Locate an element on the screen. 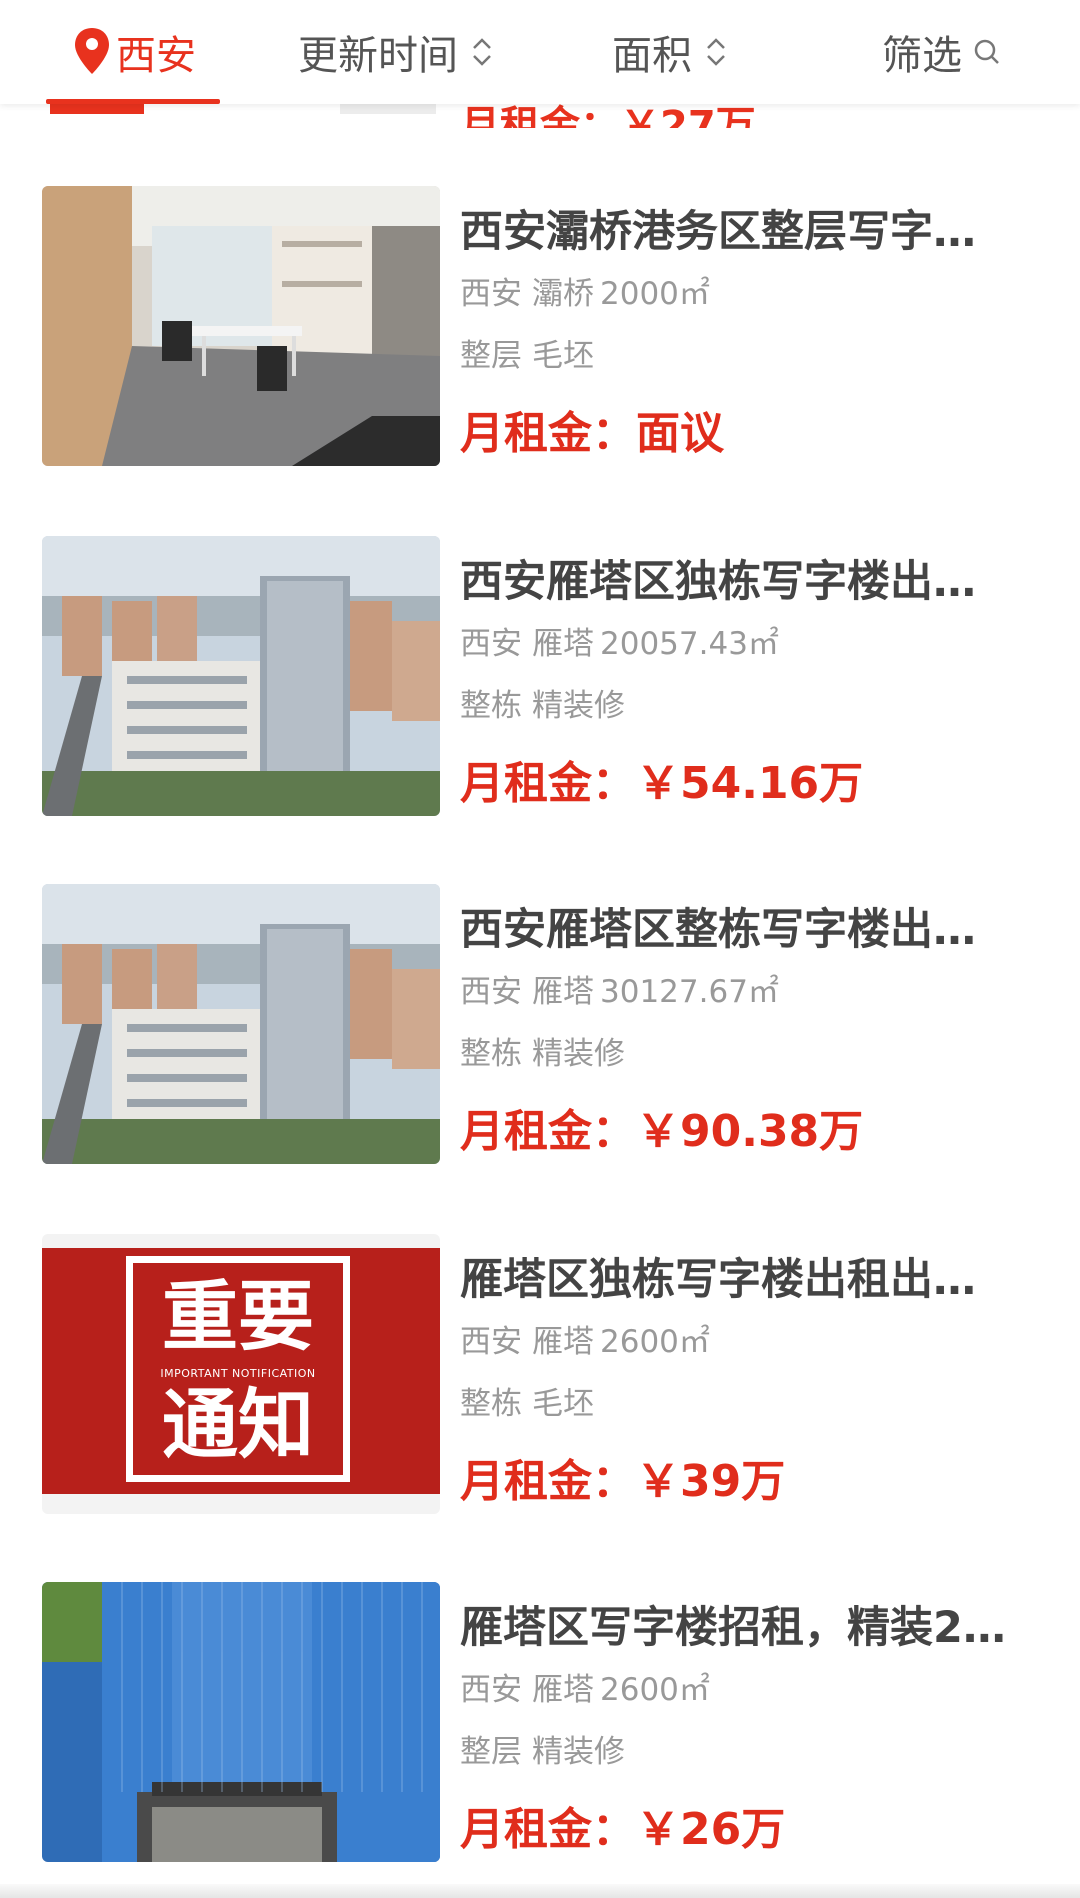 This screenshot has height=1898, width=1080. office-interior-image is located at coordinates (241, 326).